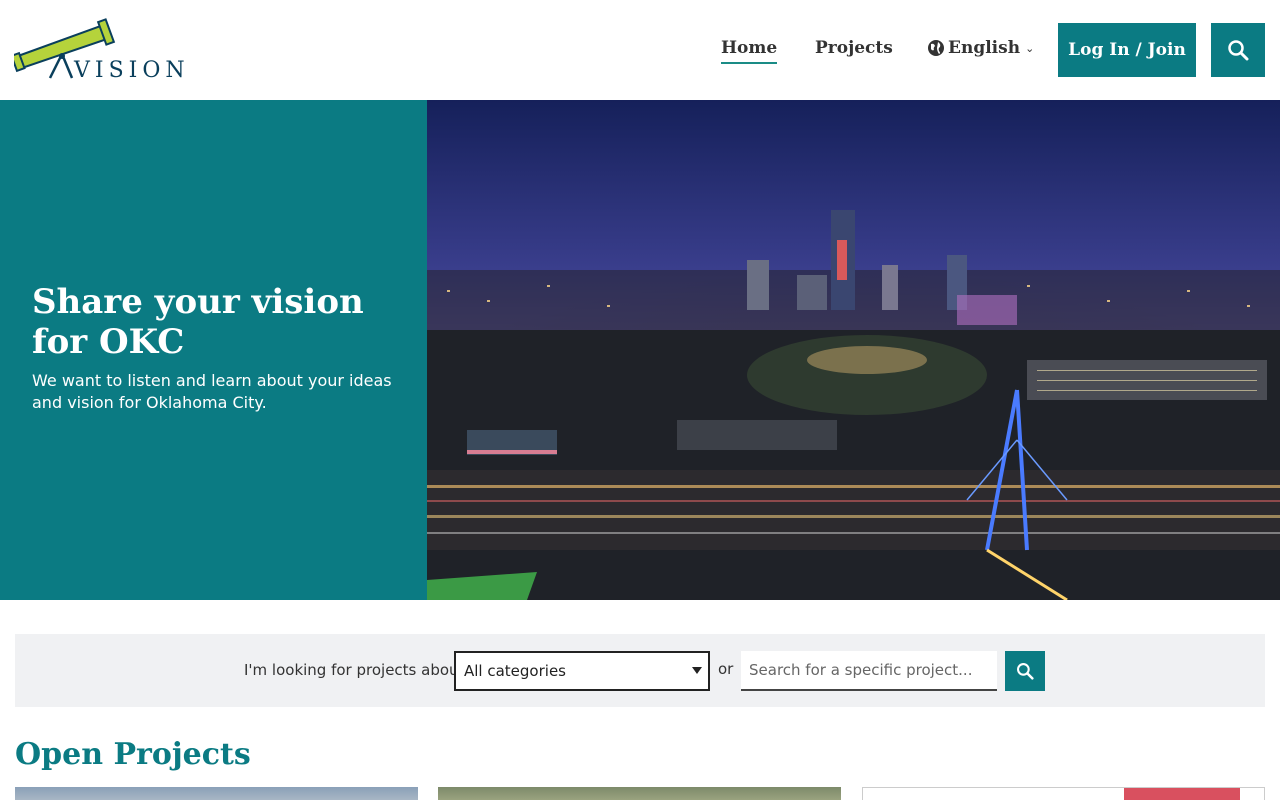  I want to click on login-join-button: Log In / Join, so click(1127, 50).